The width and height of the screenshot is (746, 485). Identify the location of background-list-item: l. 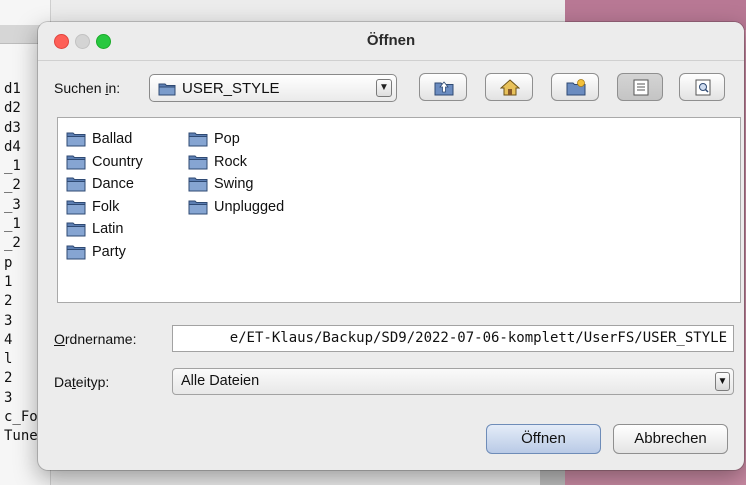
(8, 359).